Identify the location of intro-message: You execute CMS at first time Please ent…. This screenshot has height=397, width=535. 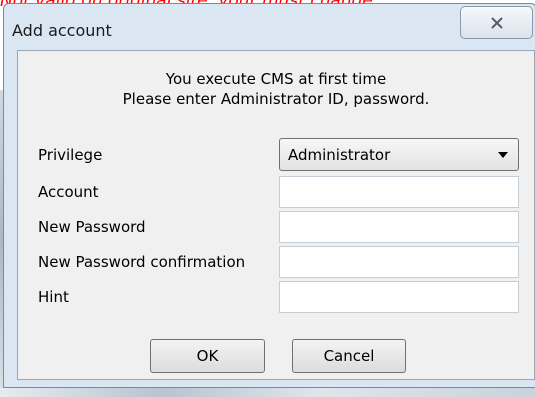
(276, 89).